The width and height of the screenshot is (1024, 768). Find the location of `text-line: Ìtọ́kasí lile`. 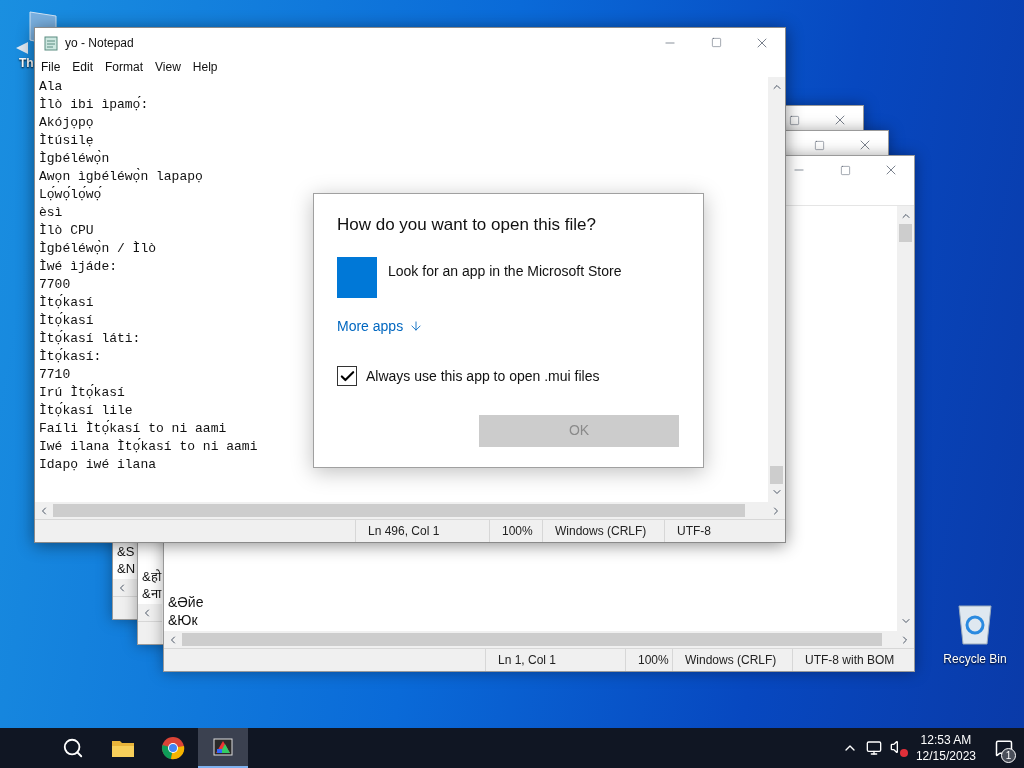

text-line: Ìtọ́kasí lile is located at coordinates (86, 411).